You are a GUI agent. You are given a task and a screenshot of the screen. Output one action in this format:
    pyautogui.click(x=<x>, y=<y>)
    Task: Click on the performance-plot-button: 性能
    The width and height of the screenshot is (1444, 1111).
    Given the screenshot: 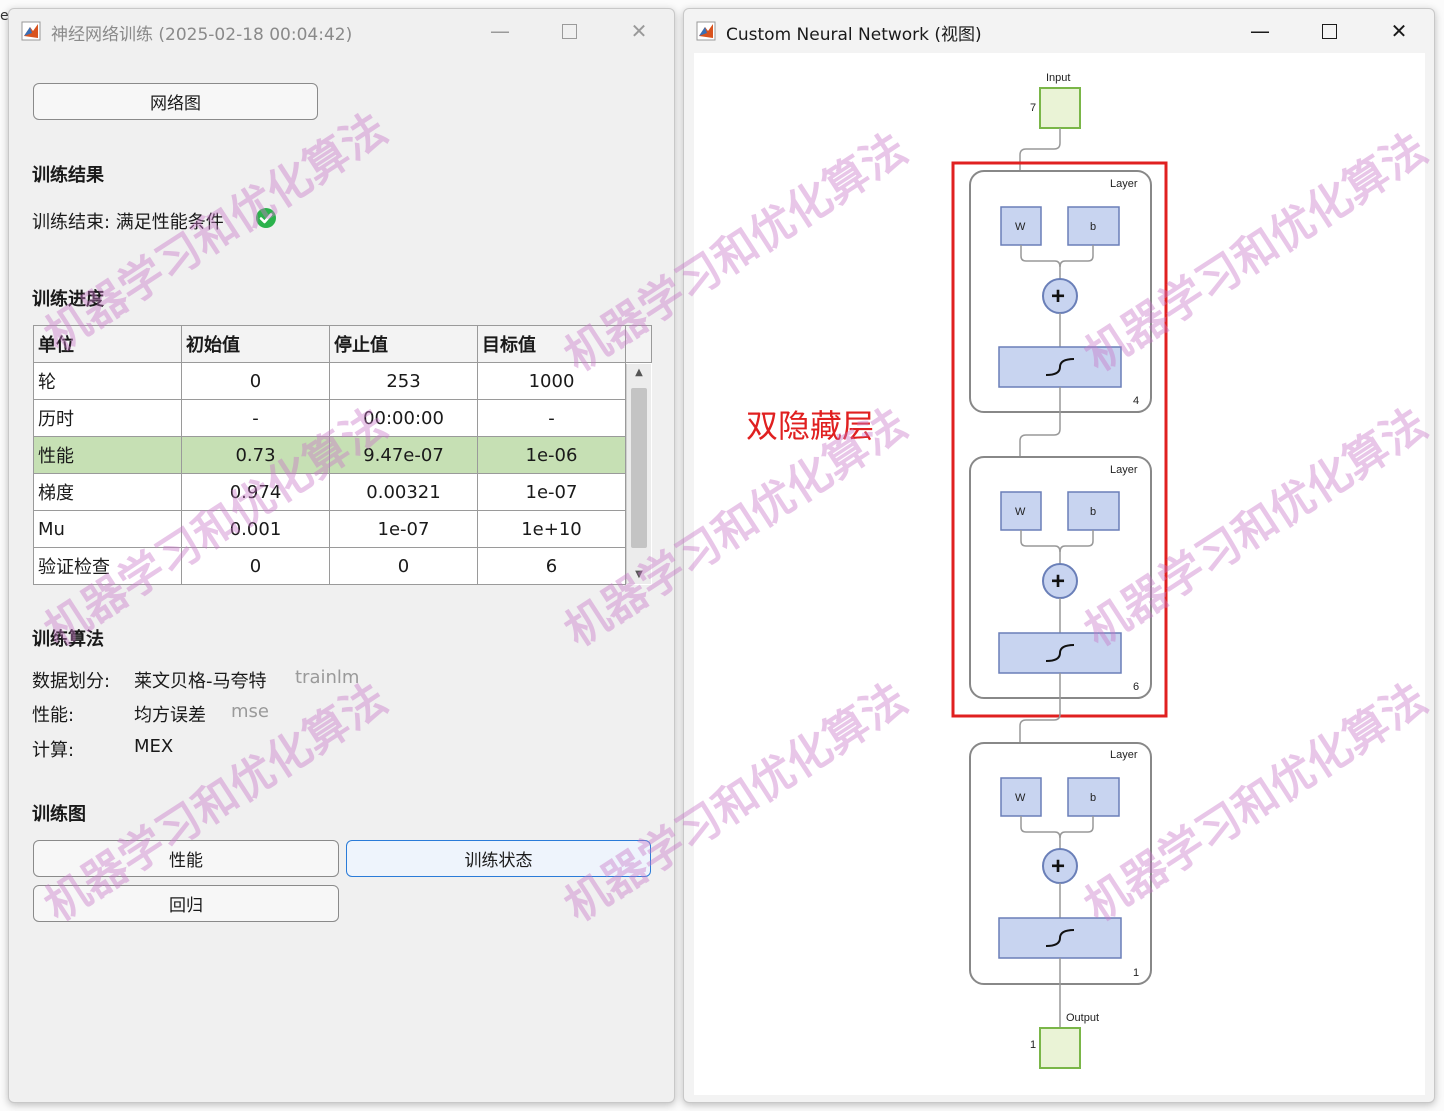 What is the action you would take?
    pyautogui.click(x=186, y=858)
    